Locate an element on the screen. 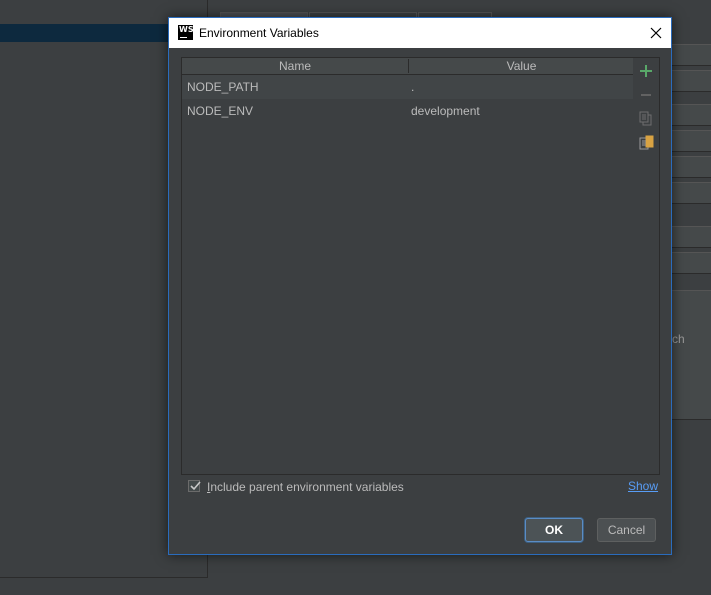 The width and height of the screenshot is (711, 595). app-icon-text: WS is located at coordinates (186, 29).